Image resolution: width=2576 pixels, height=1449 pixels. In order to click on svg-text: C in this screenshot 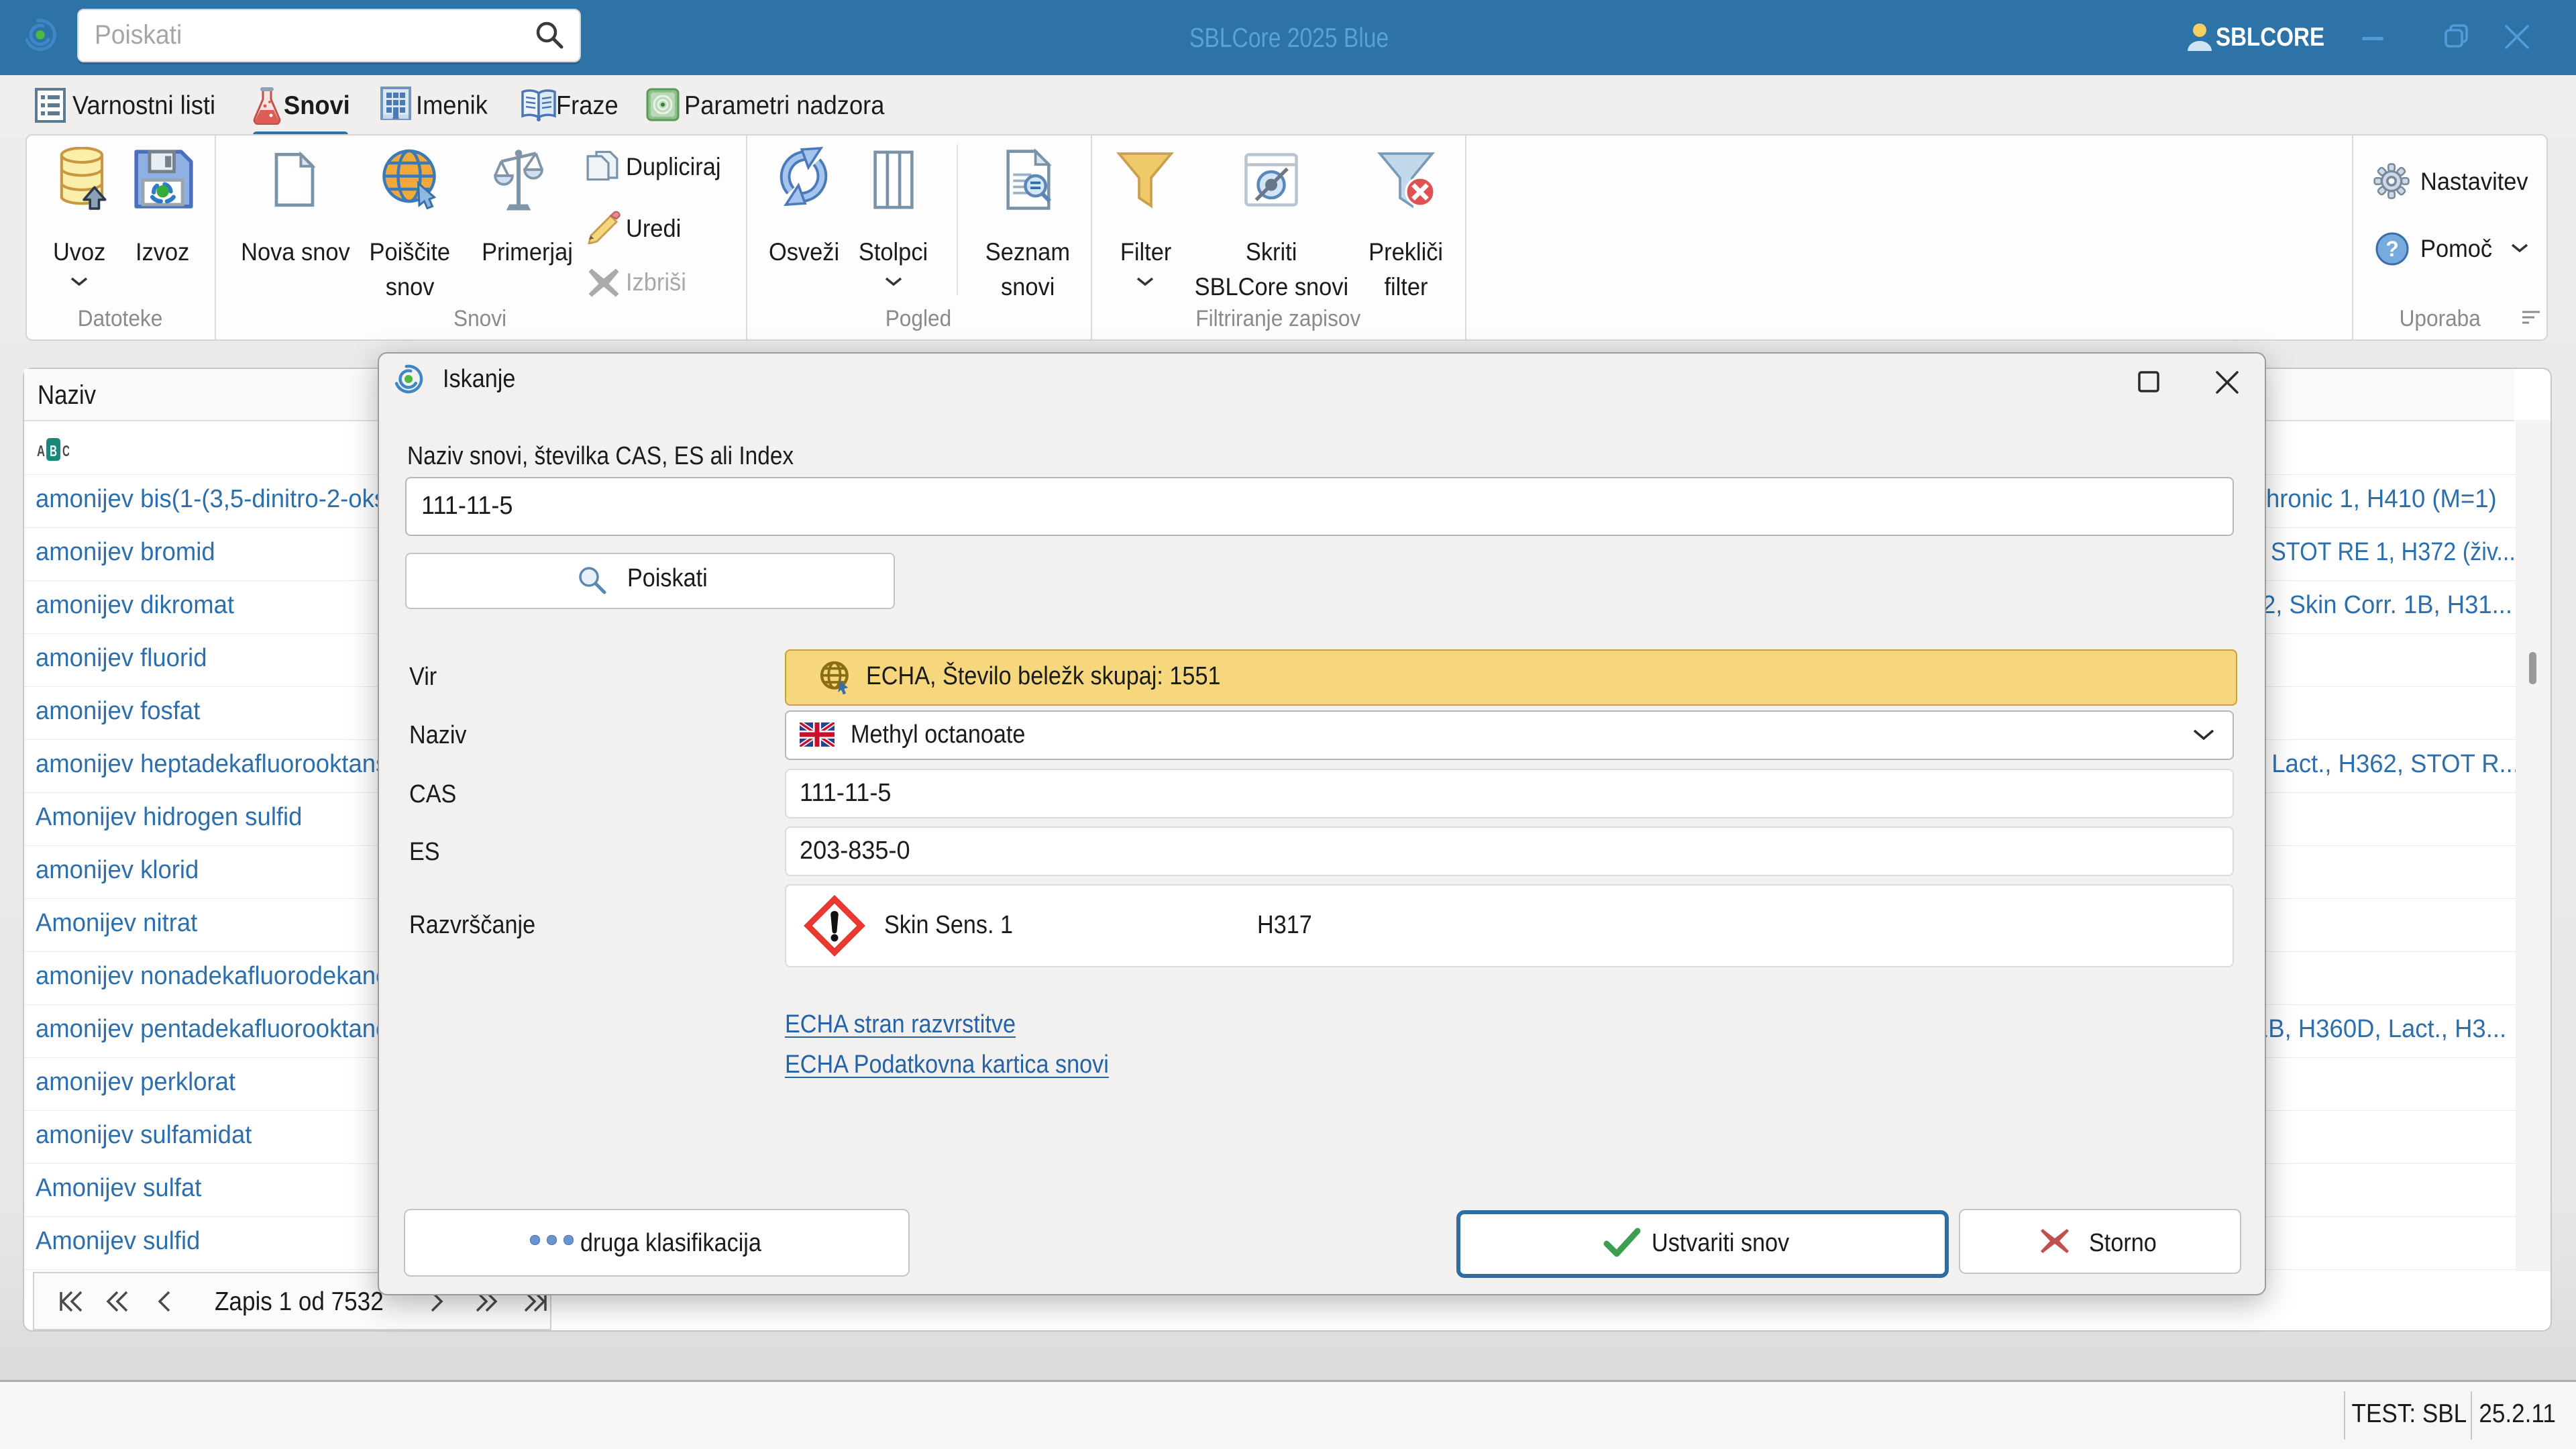, I will do `click(65, 451)`.